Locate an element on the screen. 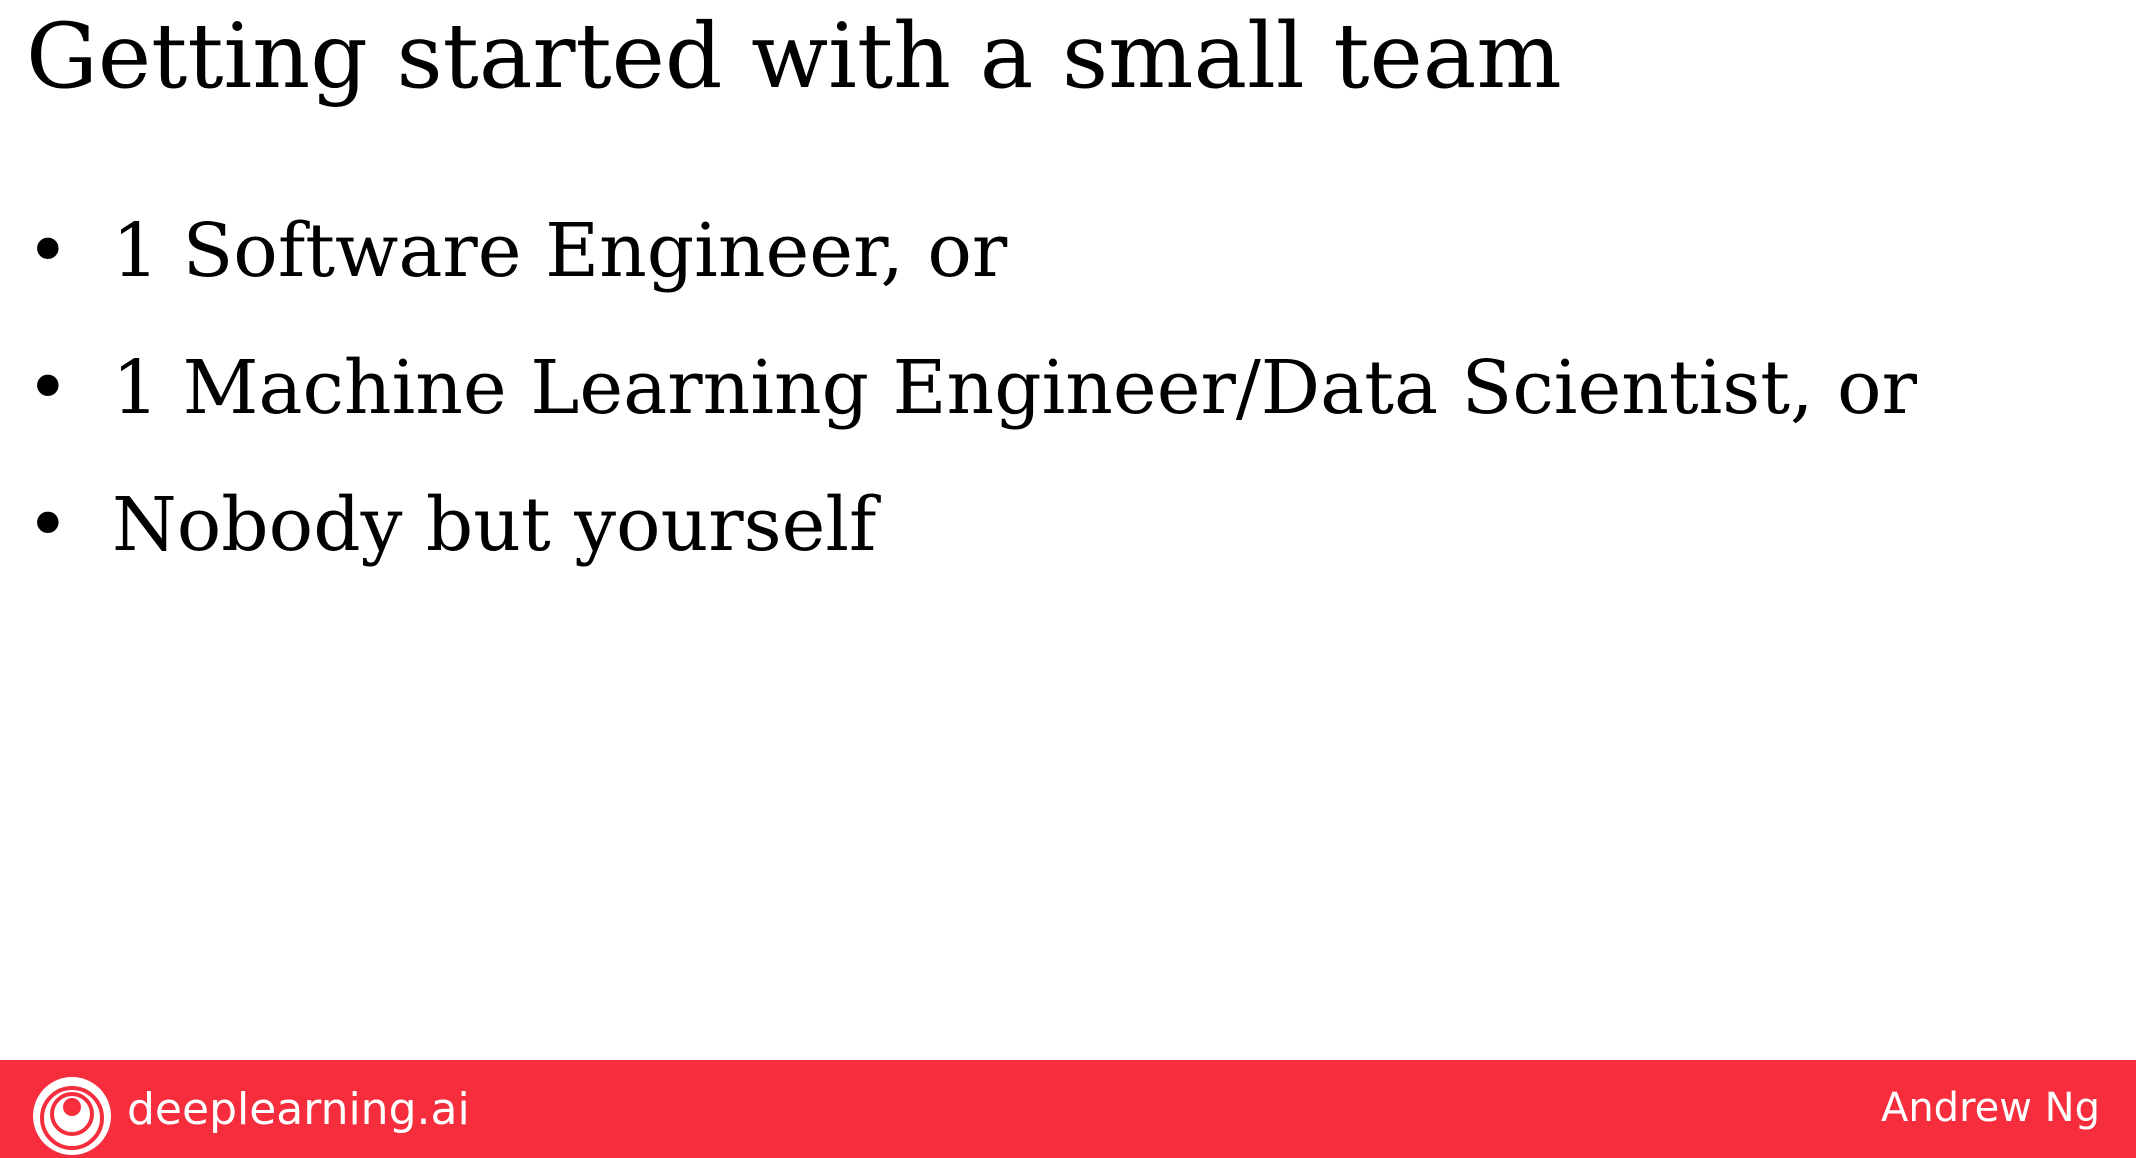 This screenshot has height=1158, width=2136. bullet-item: • 1 Software Engineer, or is located at coordinates (971, 250).